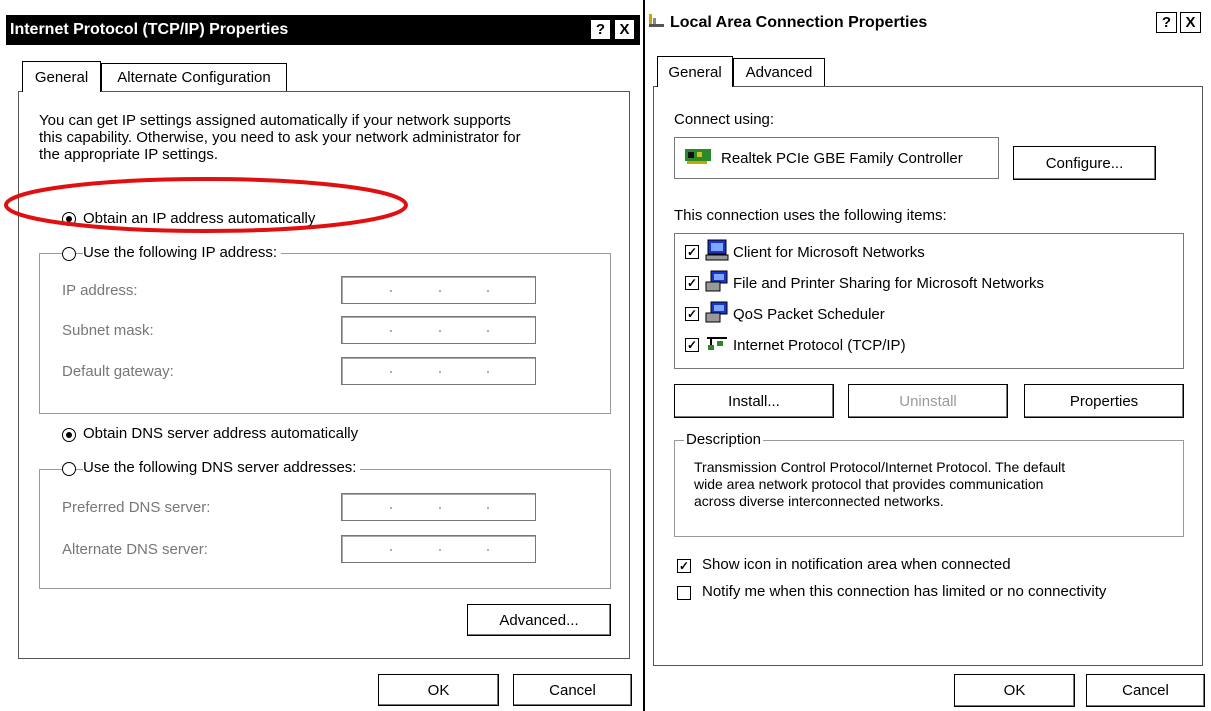 The height and width of the screenshot is (711, 1211). What do you see at coordinates (222, 467) in the screenshot?
I see `use-dns-label: Use the following DNS server addresses:` at bounding box center [222, 467].